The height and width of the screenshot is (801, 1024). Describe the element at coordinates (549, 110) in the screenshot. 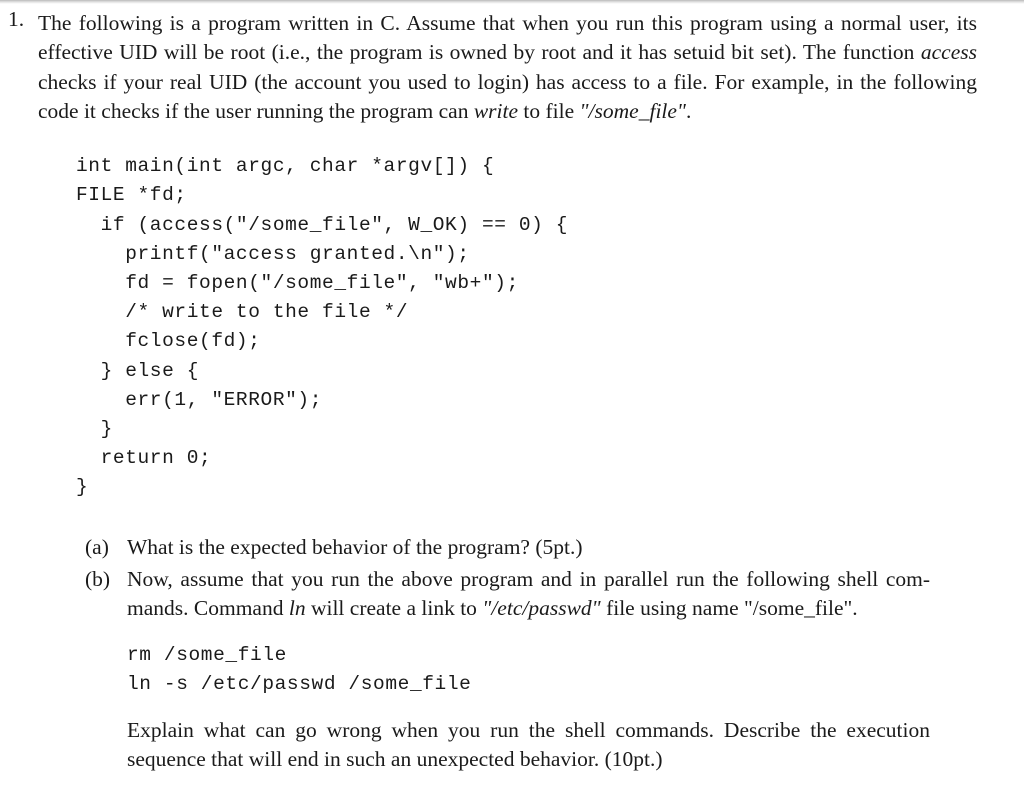

I see `intro-text-part-3: to file` at that location.